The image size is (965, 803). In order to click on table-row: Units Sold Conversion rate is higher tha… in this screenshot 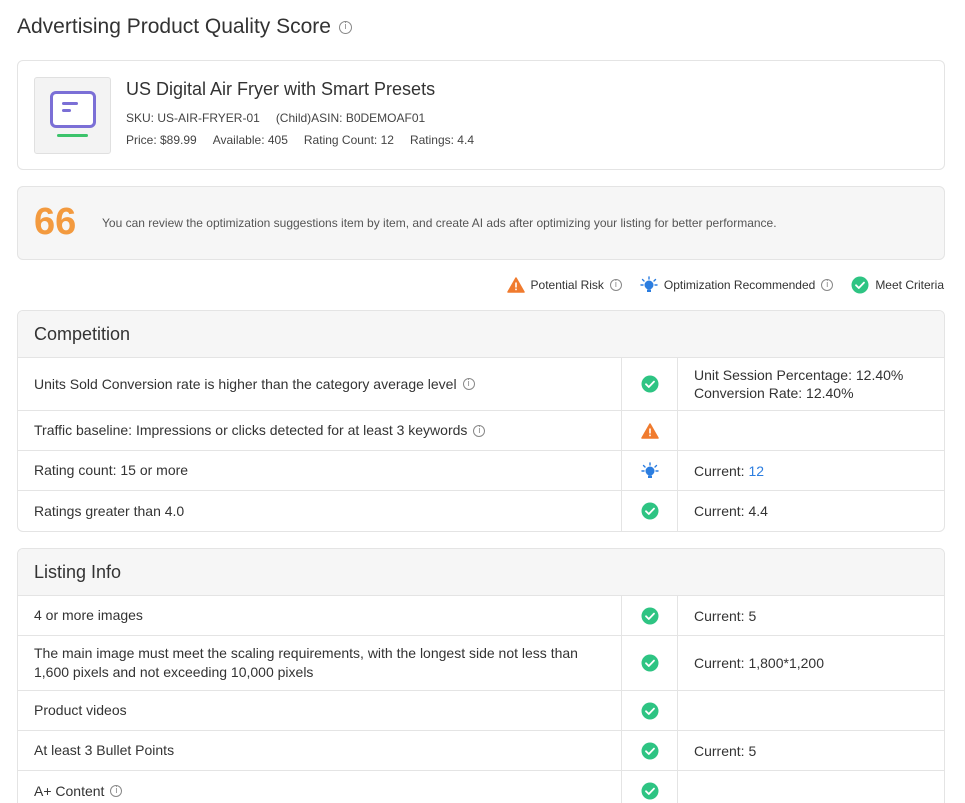, I will do `click(481, 384)`.